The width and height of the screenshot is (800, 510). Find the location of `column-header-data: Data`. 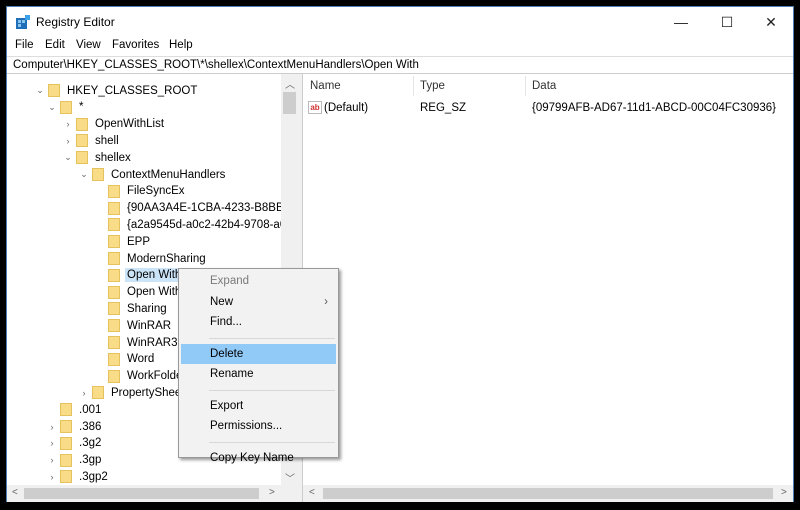

column-header-data: Data is located at coordinates (544, 86).